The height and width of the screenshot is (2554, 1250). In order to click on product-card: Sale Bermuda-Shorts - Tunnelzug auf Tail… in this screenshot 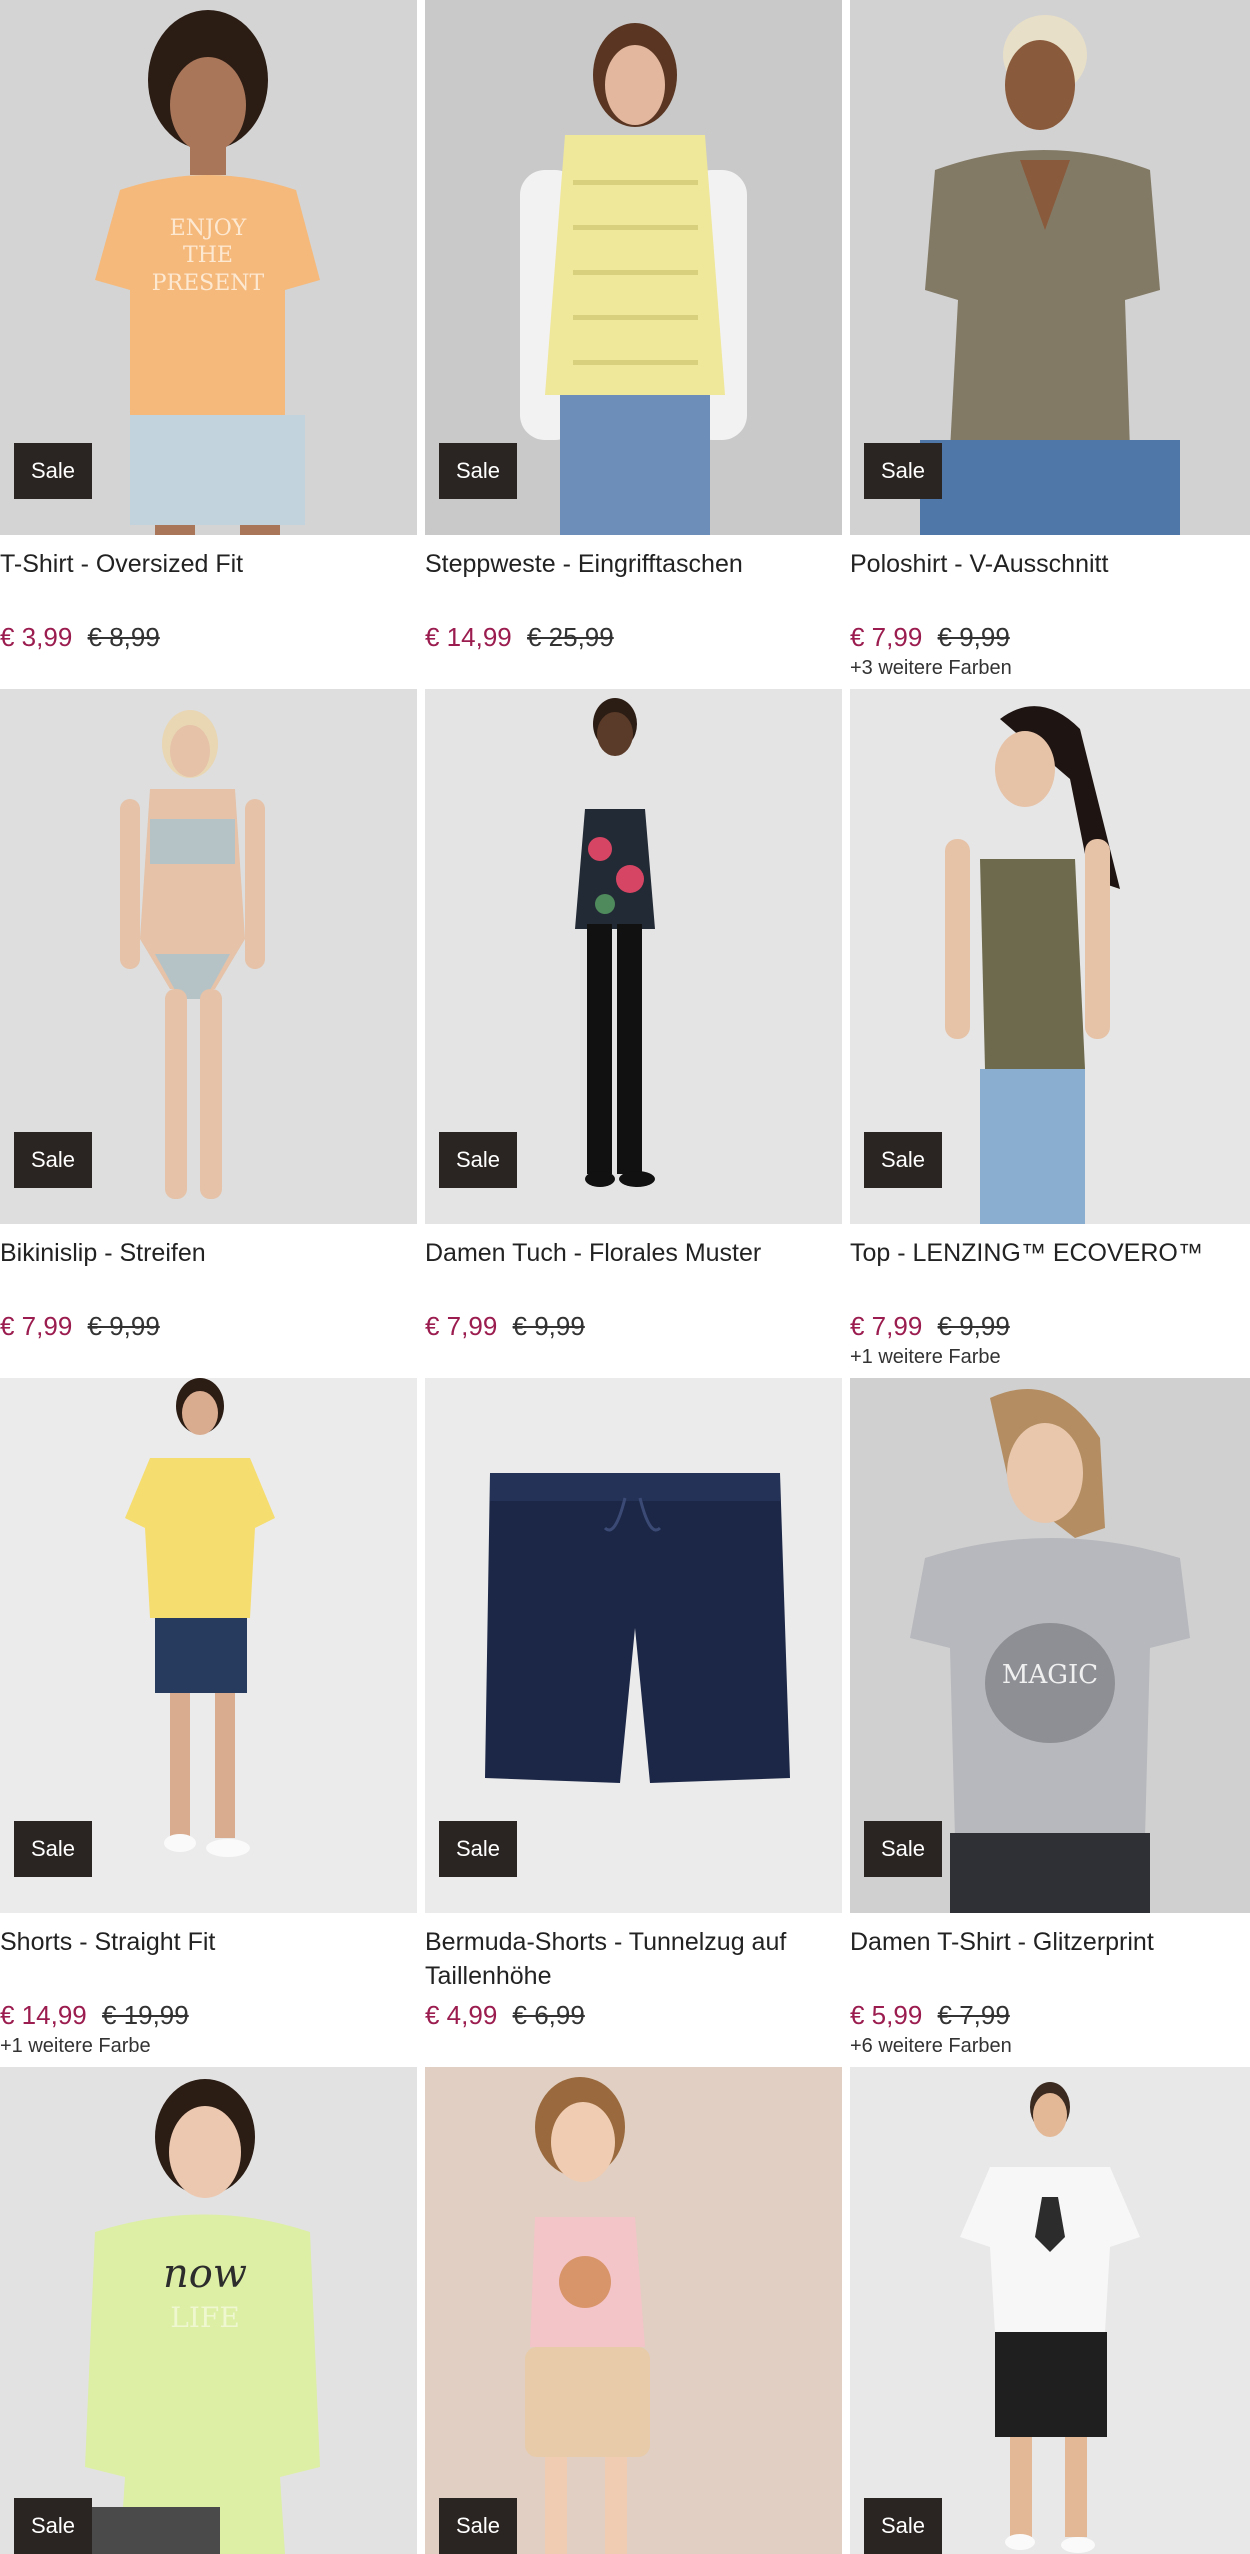, I will do `click(633, 1722)`.